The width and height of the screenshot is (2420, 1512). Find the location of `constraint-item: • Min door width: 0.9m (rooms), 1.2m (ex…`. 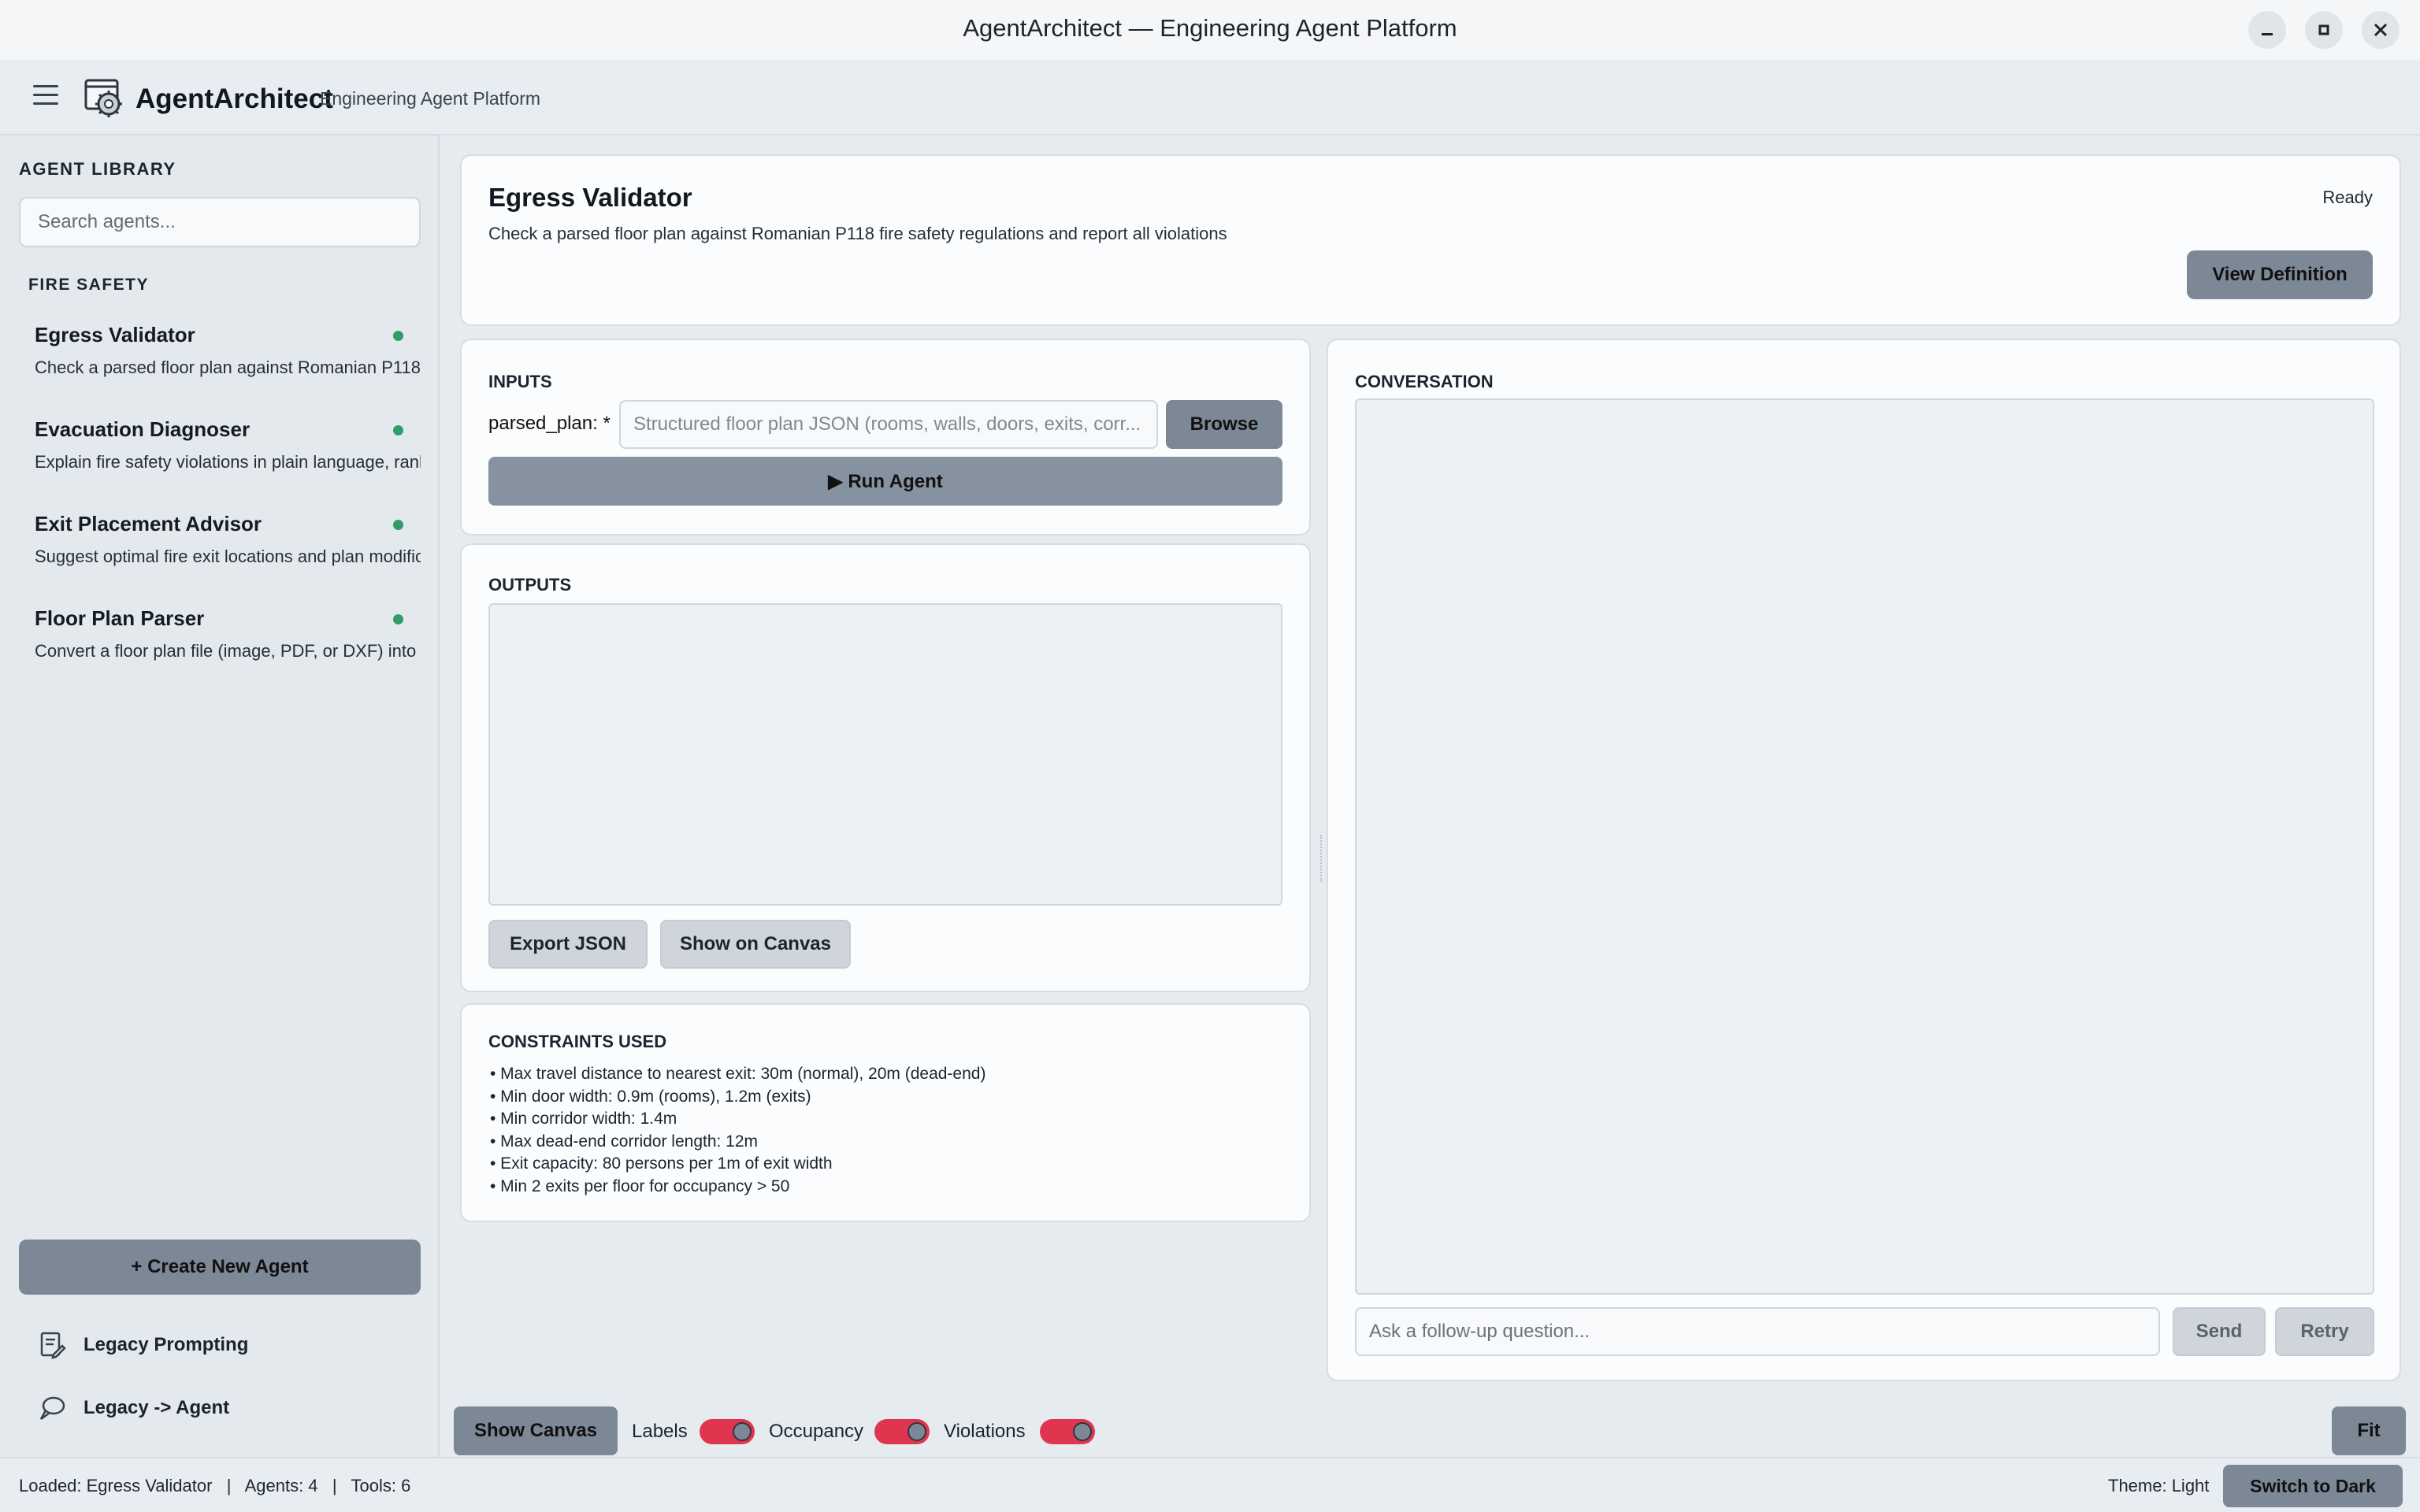

constraint-item: • Min door width: 0.9m (rooms), 1.2m (ex… is located at coordinates (650, 1096).